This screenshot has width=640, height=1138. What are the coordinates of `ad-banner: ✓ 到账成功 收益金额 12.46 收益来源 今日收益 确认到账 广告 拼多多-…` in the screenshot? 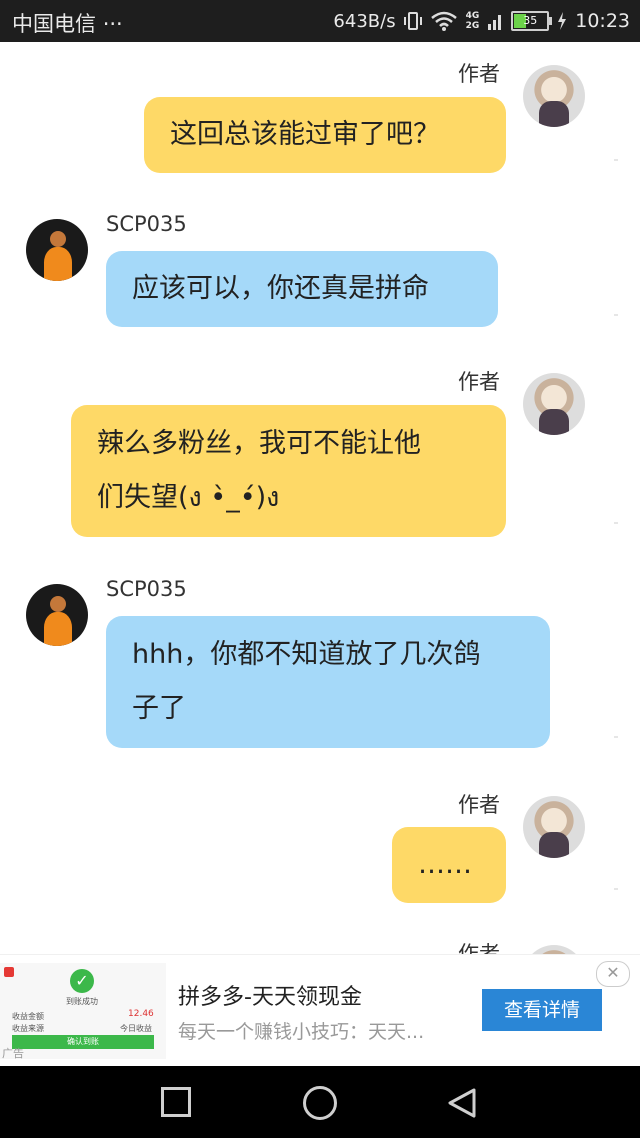 It's located at (320, 1010).